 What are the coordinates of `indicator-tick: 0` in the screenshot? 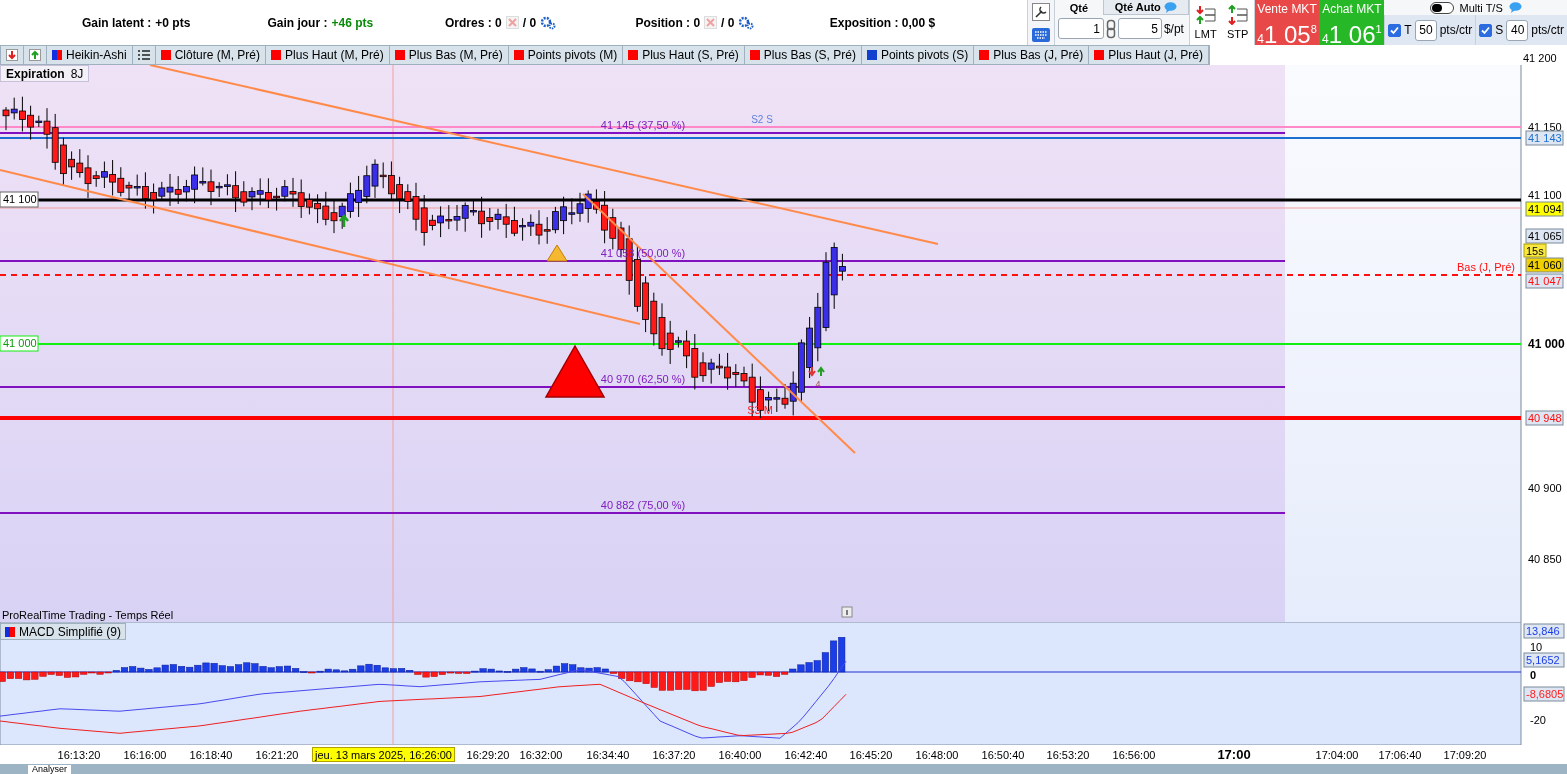 It's located at (1533, 675).